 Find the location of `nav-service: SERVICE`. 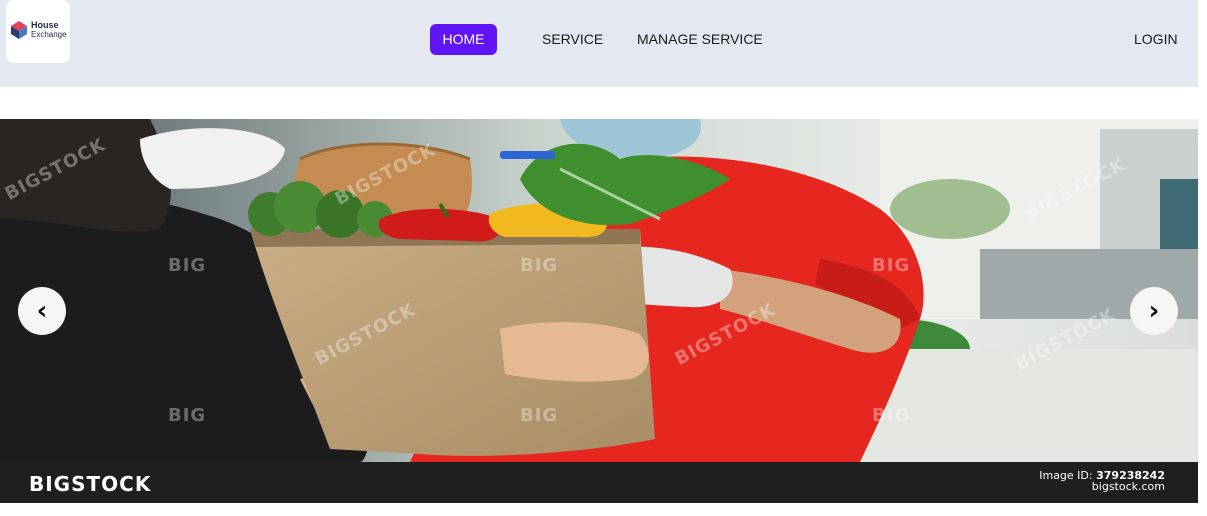

nav-service: SERVICE is located at coordinates (572, 39).